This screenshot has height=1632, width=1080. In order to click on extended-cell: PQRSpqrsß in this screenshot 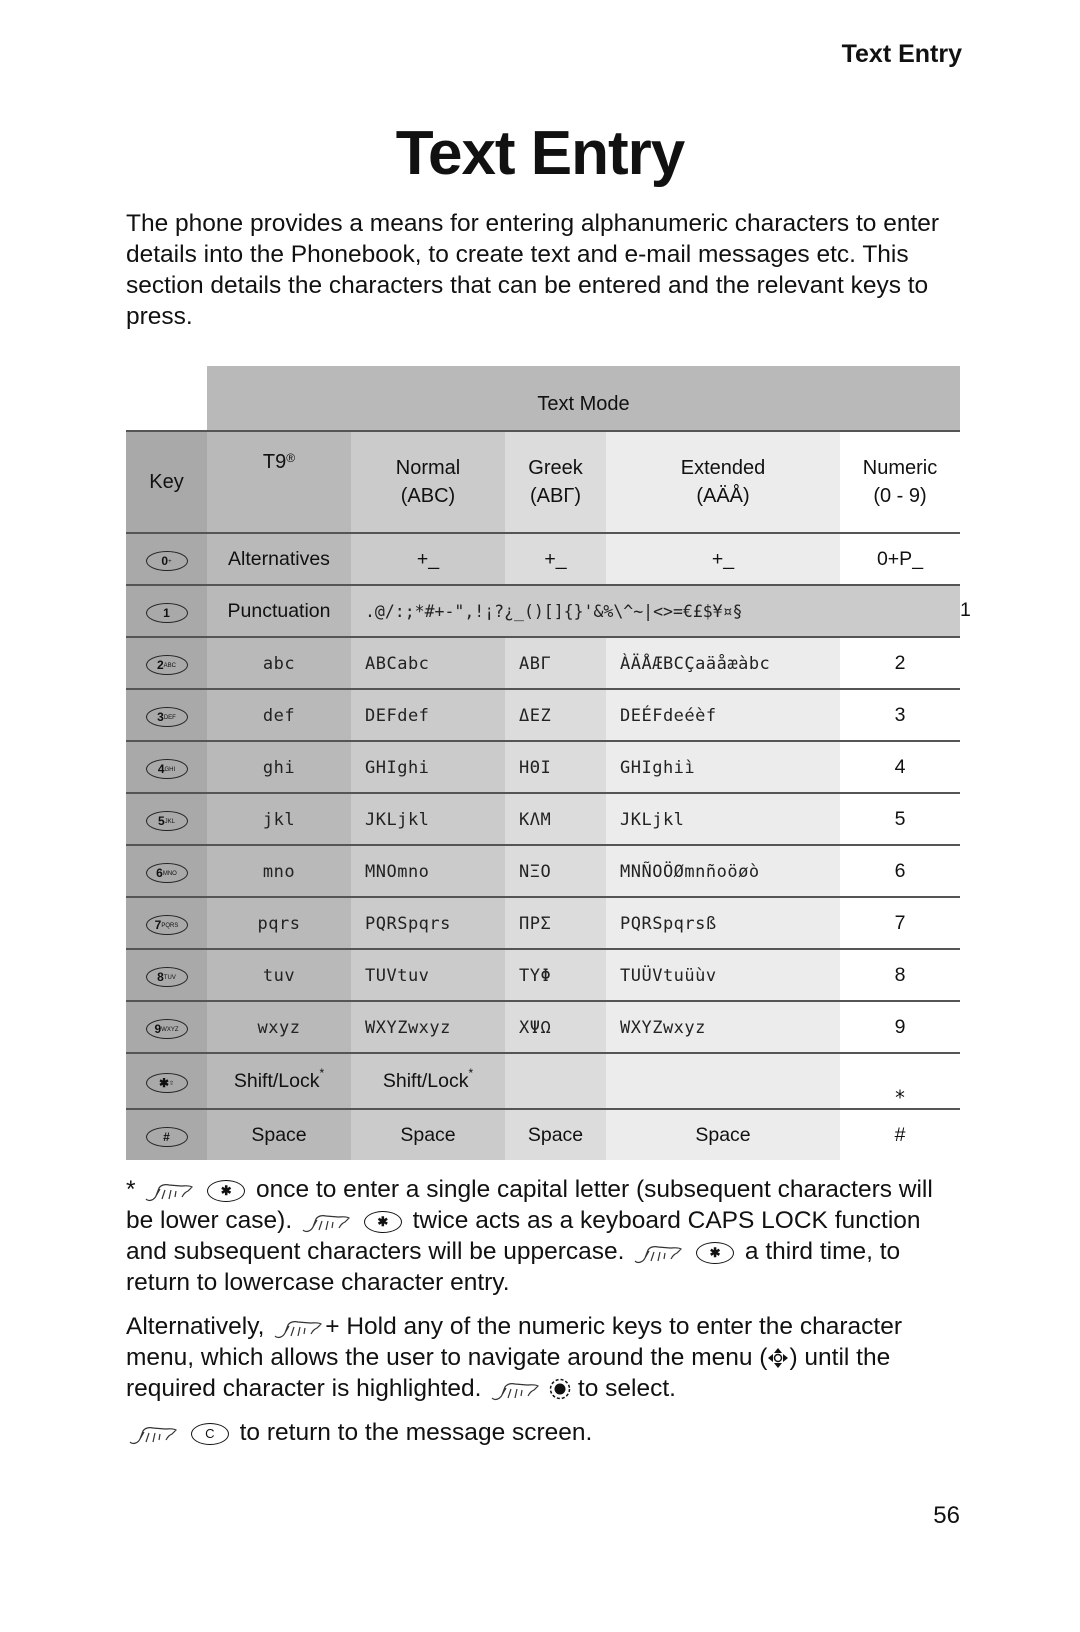, I will do `click(723, 923)`.